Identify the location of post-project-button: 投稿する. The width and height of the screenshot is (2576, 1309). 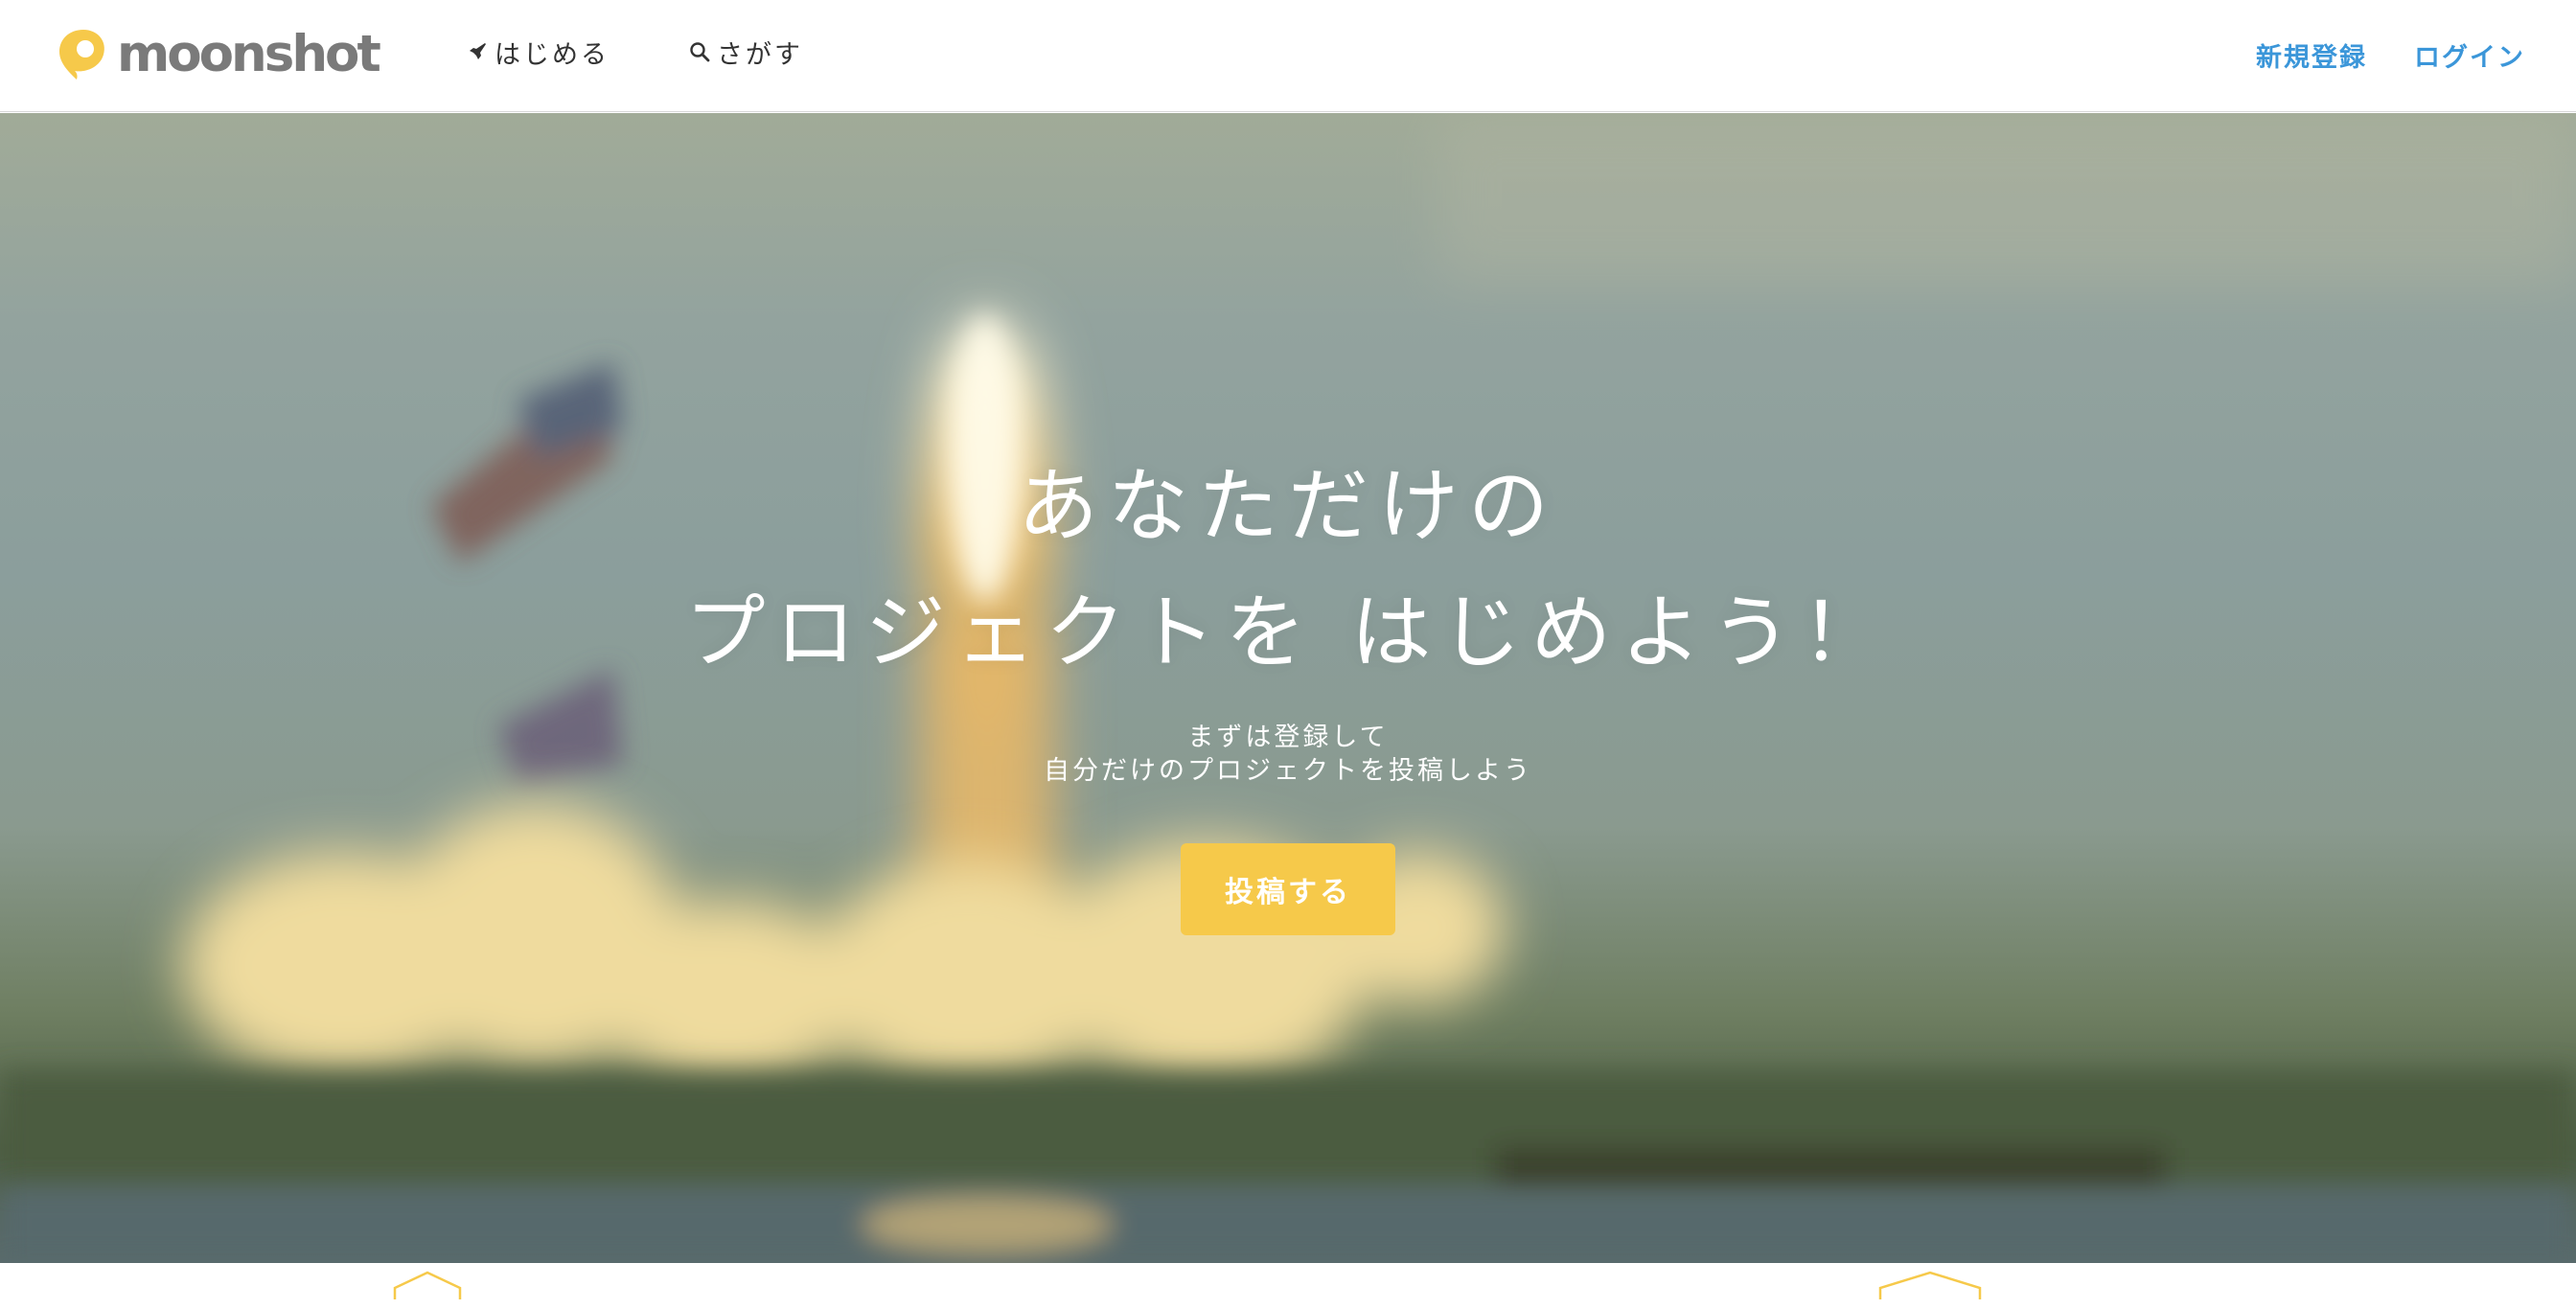
(1288, 889).